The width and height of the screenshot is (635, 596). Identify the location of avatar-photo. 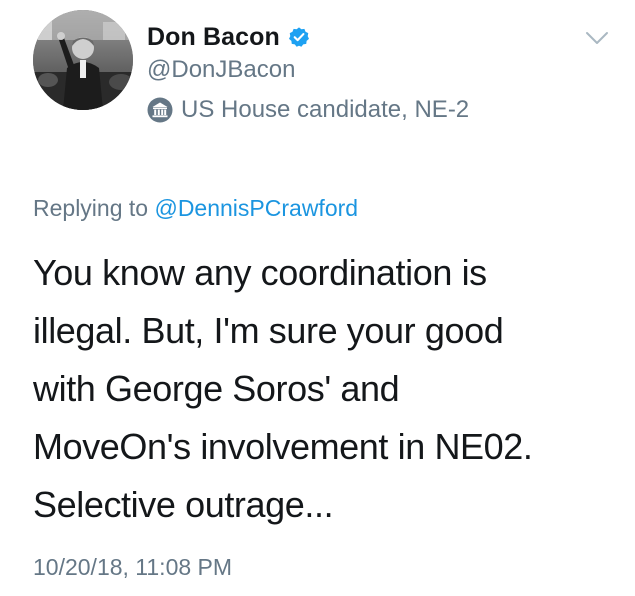
(83, 60).